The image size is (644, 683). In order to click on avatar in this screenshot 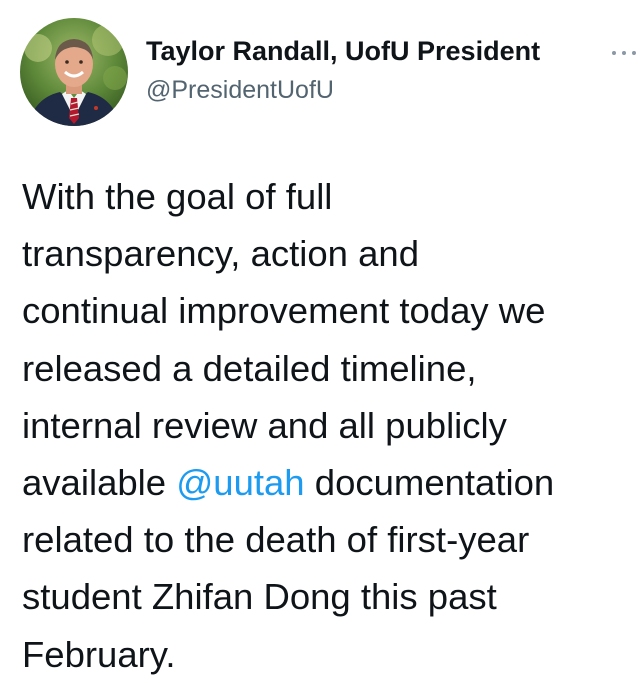, I will do `click(74, 72)`.